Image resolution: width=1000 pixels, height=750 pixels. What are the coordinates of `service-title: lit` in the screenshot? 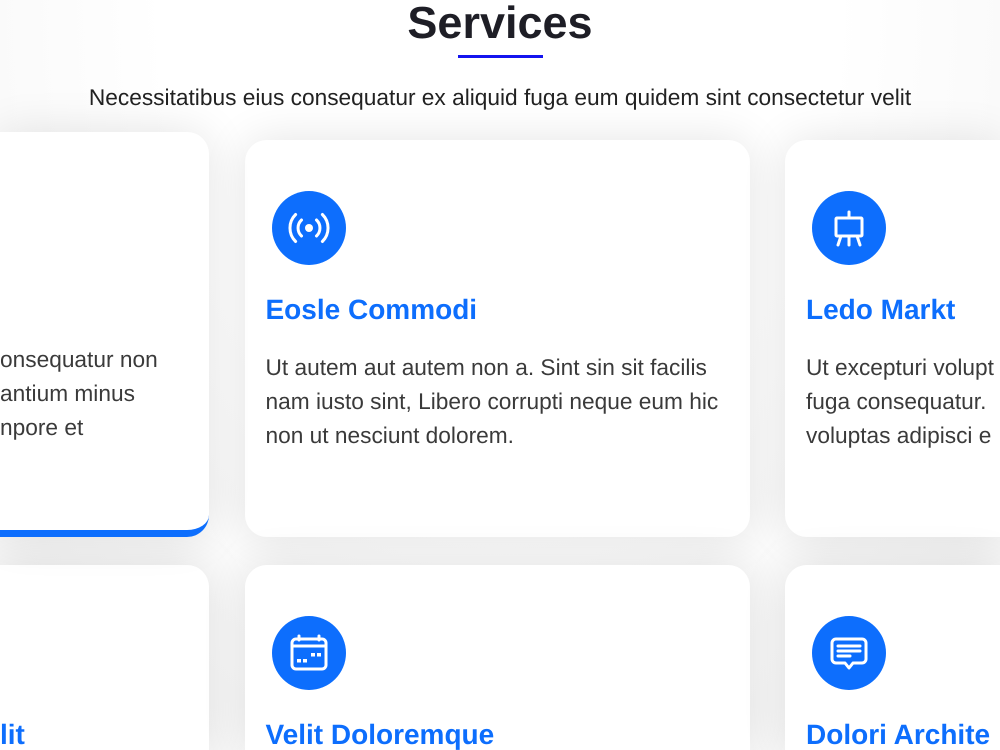 It's located at (13, 735).